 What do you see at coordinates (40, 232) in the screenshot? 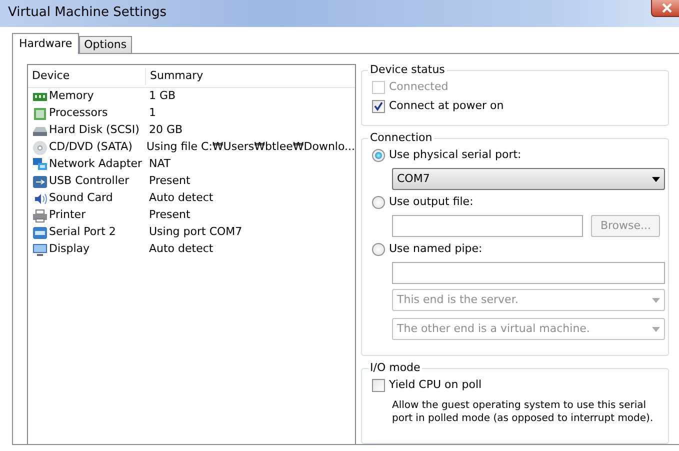
I see `serial-port-icon` at bounding box center [40, 232].